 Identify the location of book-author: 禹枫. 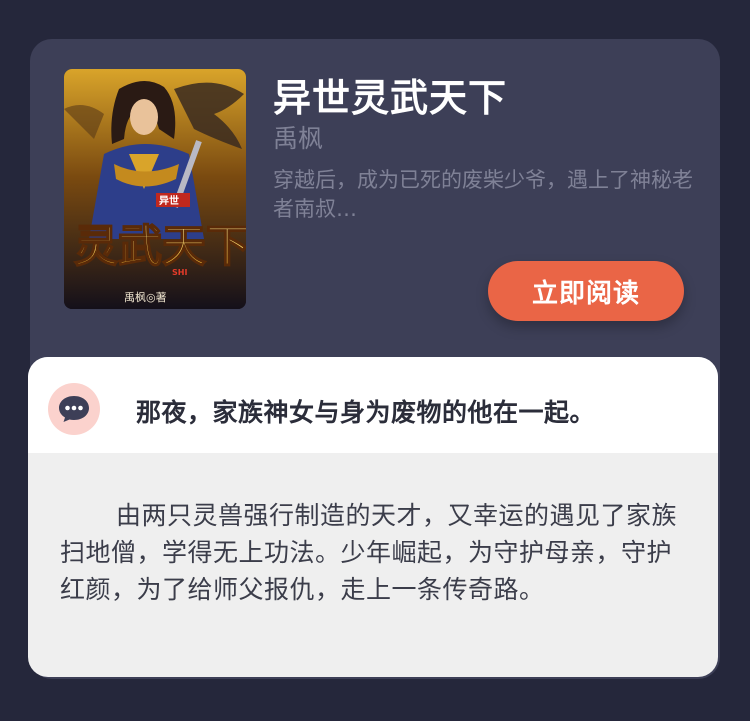
(298, 138).